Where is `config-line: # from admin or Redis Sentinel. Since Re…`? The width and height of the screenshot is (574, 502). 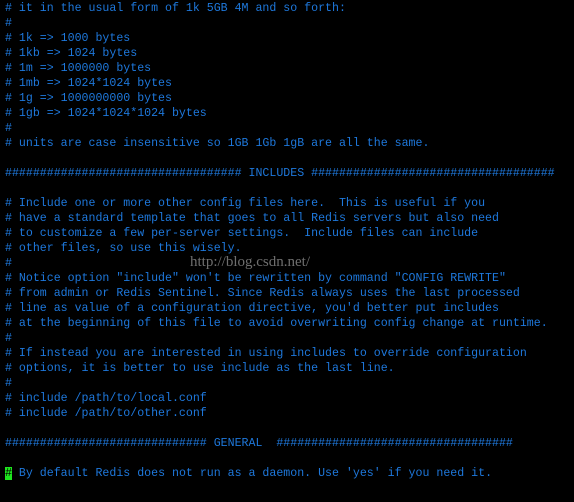
config-line: # from admin or Redis Sentinel. Since Re… is located at coordinates (262, 293).